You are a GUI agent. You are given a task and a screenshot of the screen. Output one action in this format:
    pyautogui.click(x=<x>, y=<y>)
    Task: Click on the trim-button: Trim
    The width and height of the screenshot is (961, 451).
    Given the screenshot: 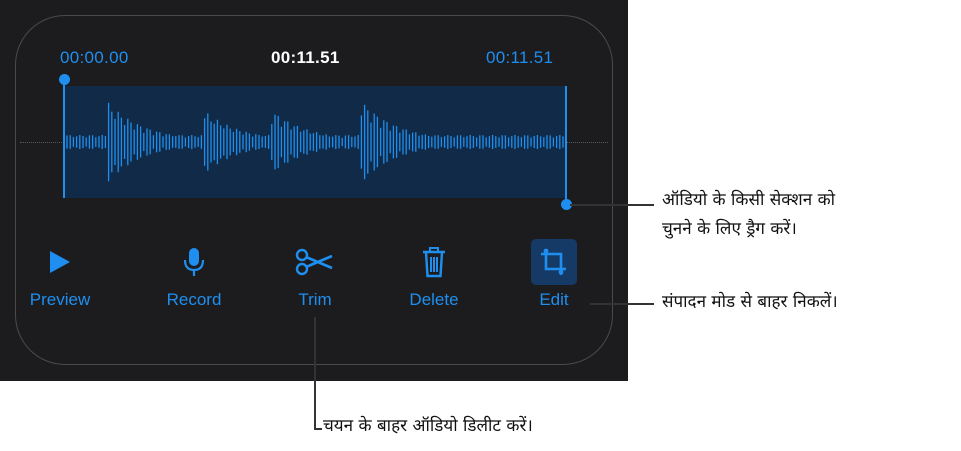 What is the action you would take?
    pyautogui.click(x=315, y=275)
    